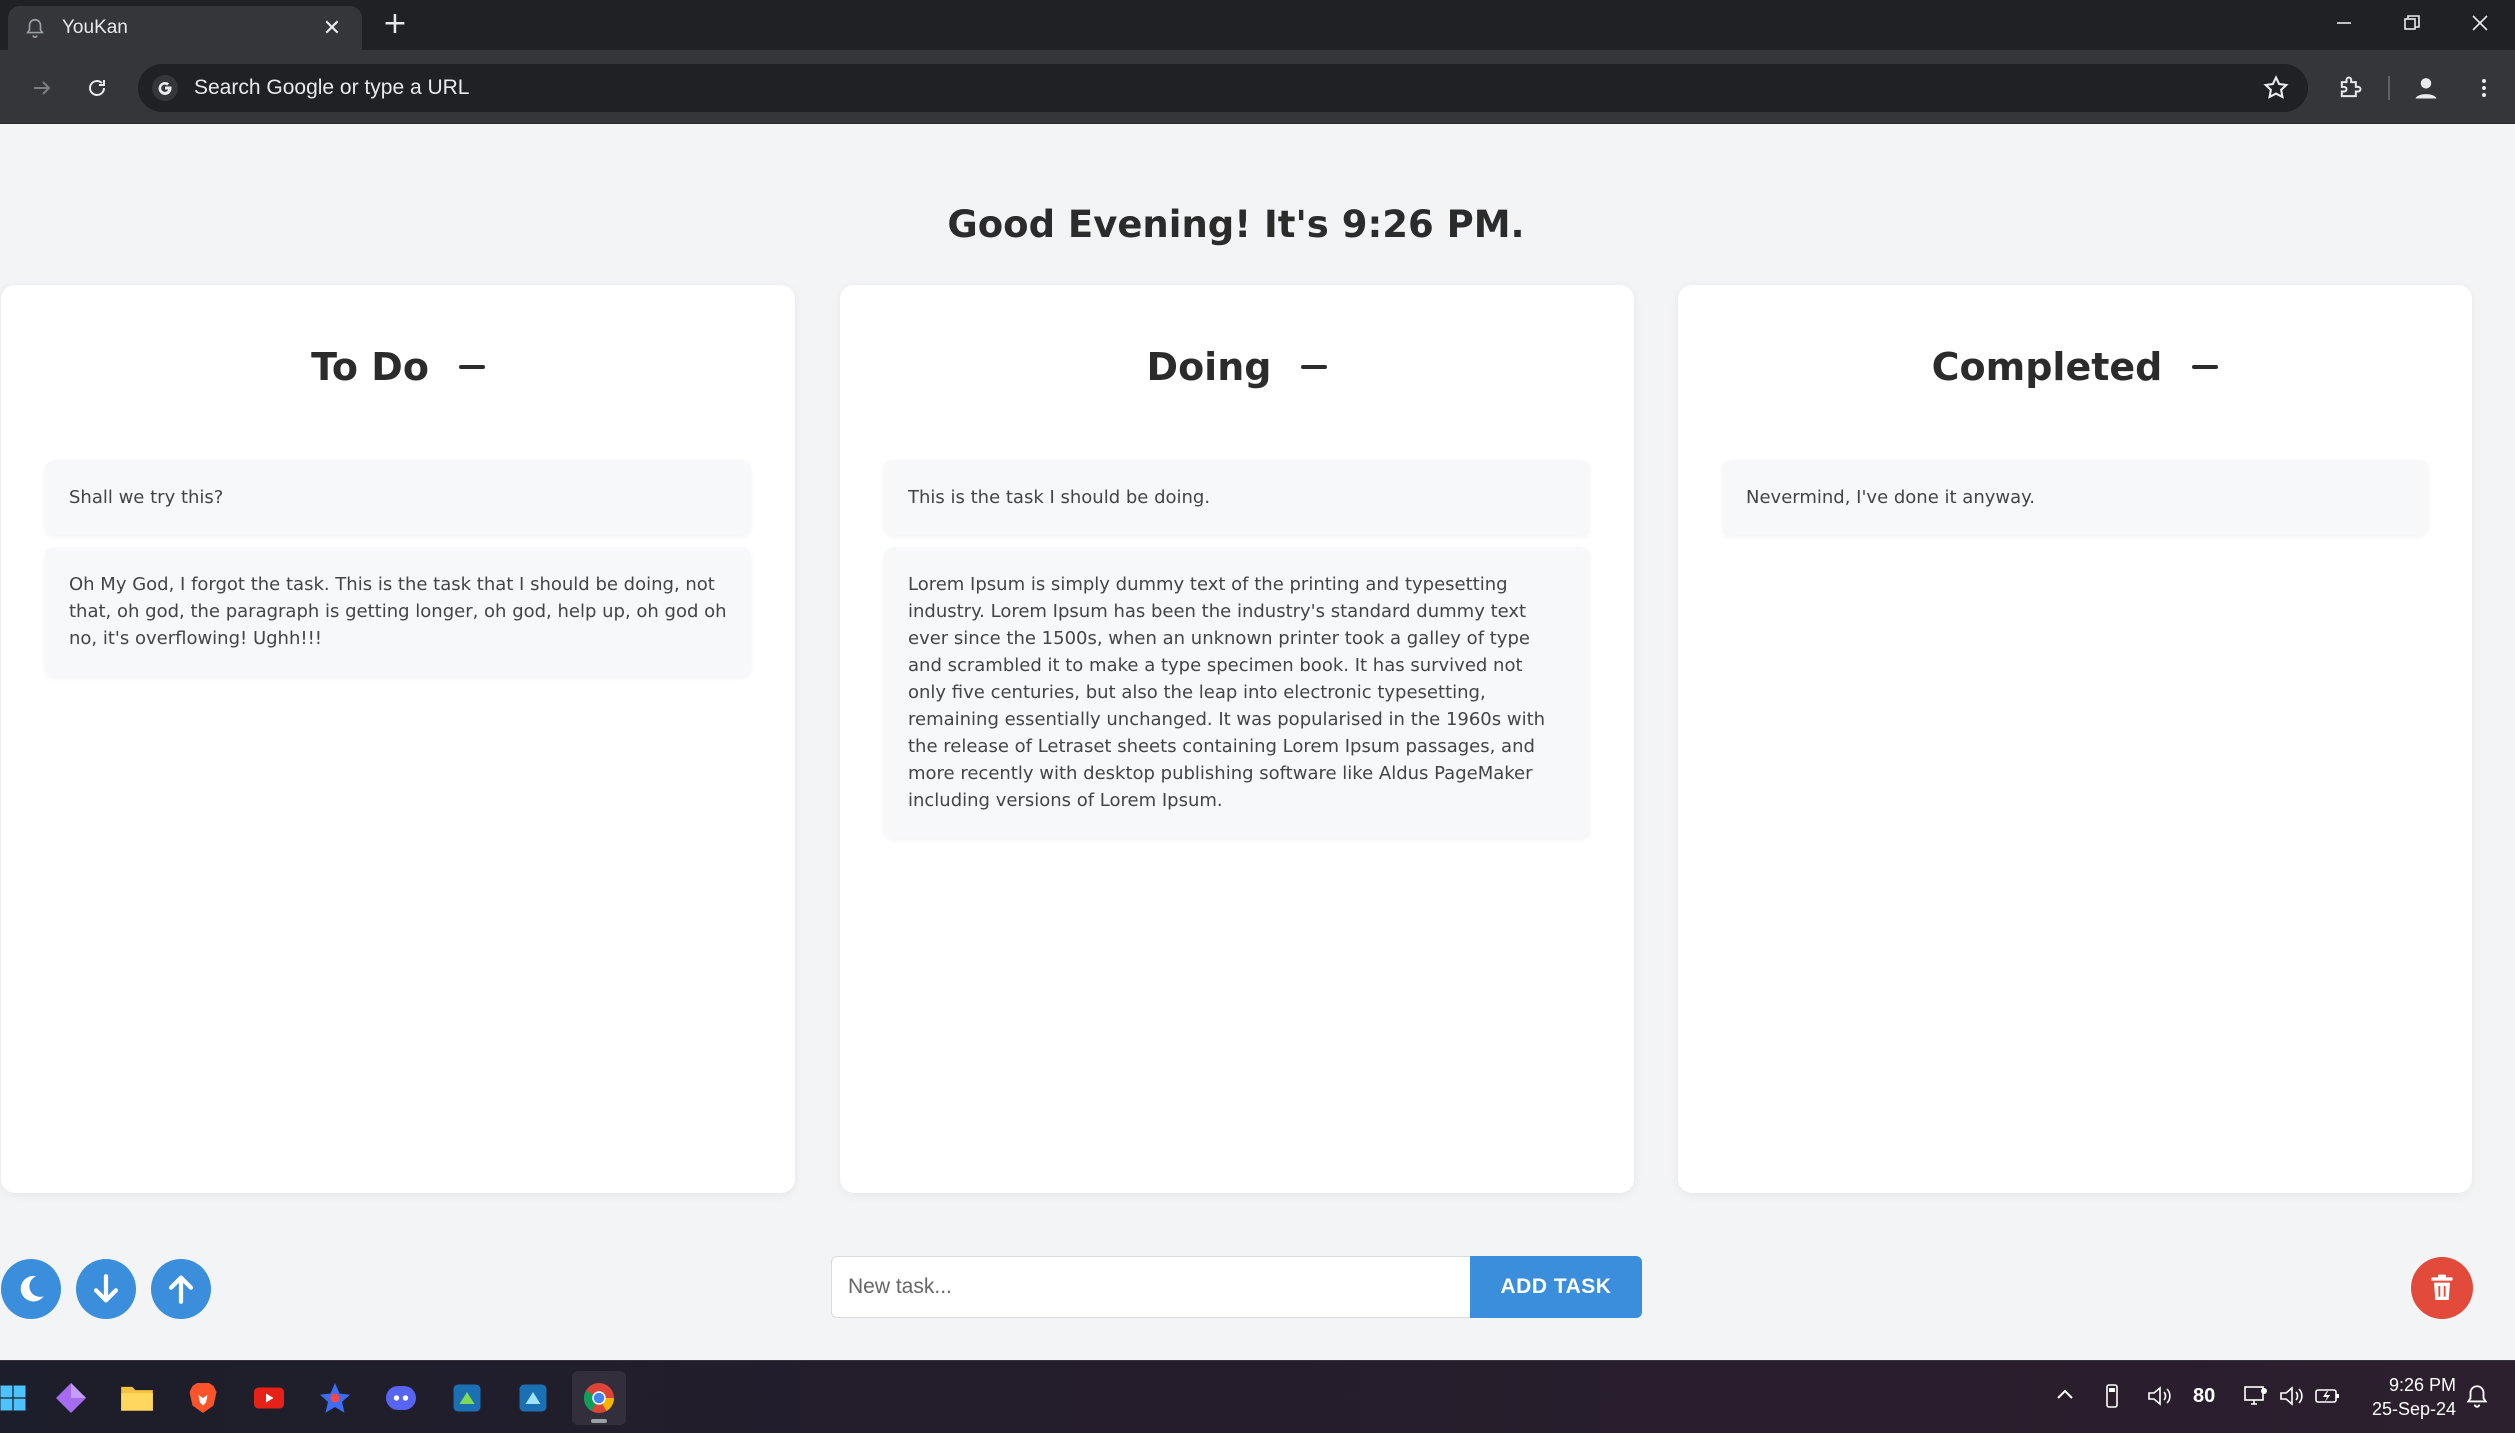 The image size is (2515, 1433). I want to click on tray-battery, so click(2329, 1399).